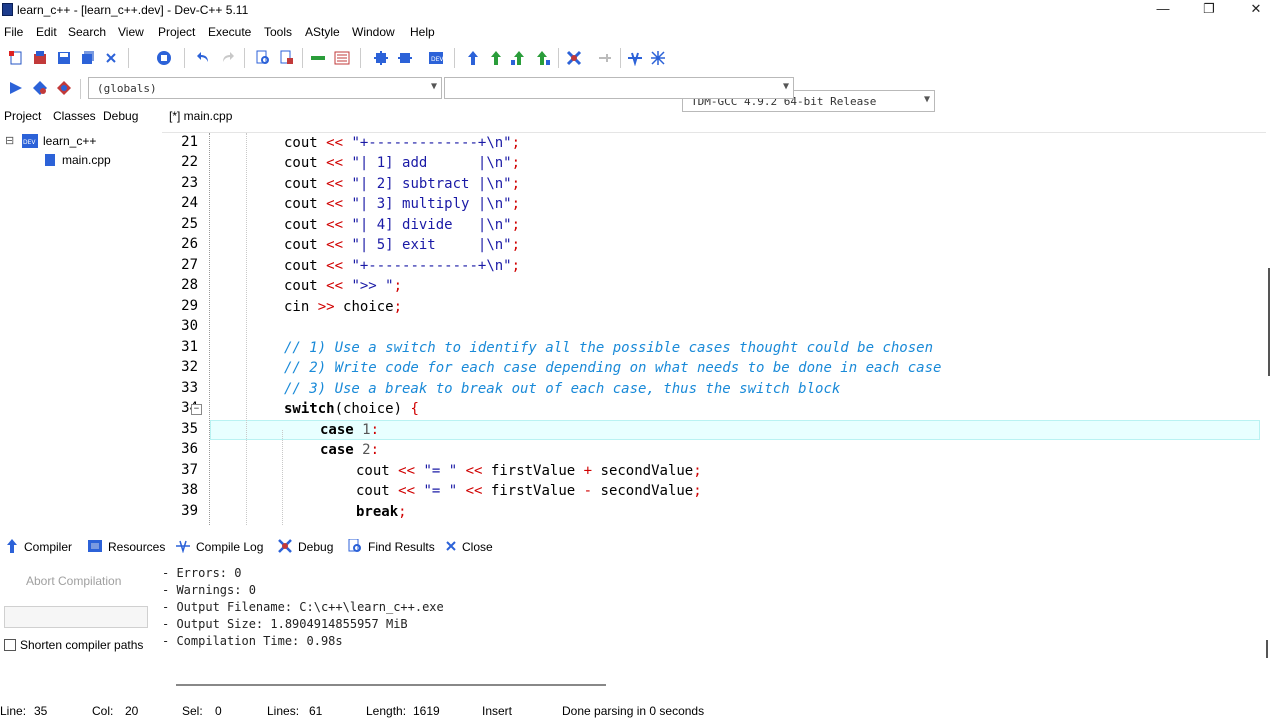 This screenshot has width=1280, height=720. Describe the element at coordinates (39, 546) in the screenshot. I see `tab-compiler: Compiler` at that location.